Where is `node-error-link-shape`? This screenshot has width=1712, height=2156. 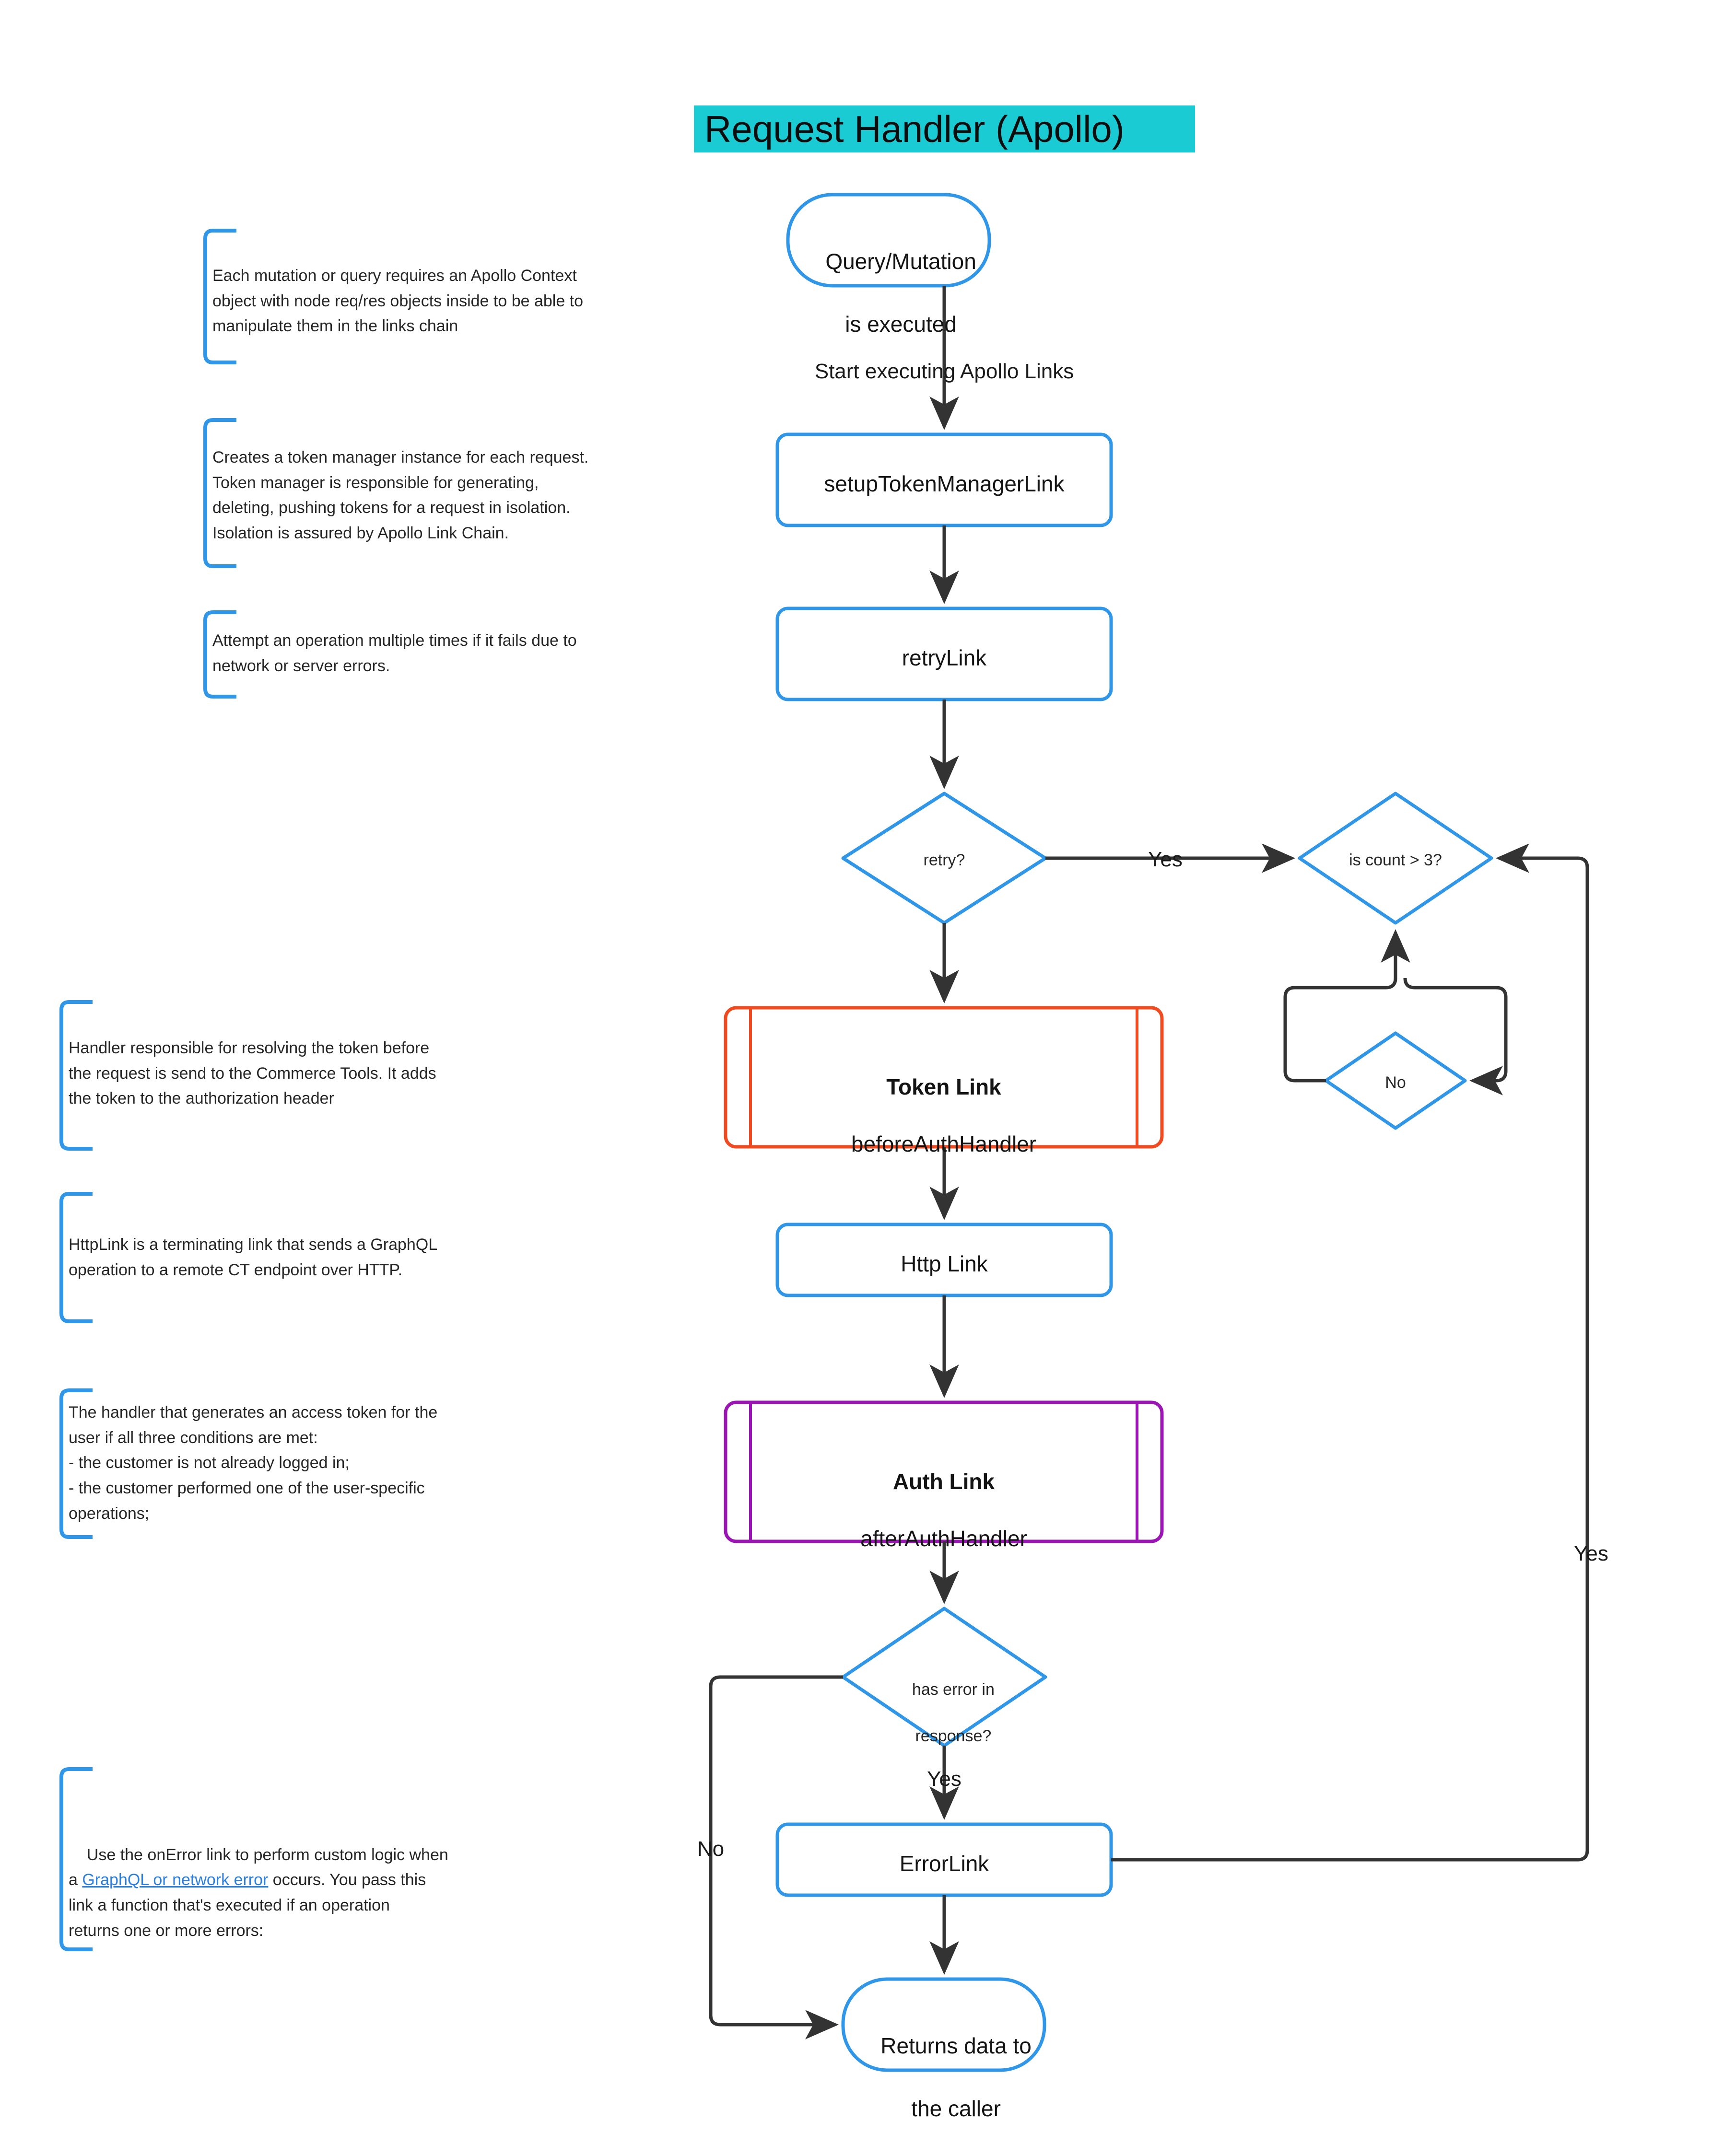 node-error-link-shape is located at coordinates (944, 1860).